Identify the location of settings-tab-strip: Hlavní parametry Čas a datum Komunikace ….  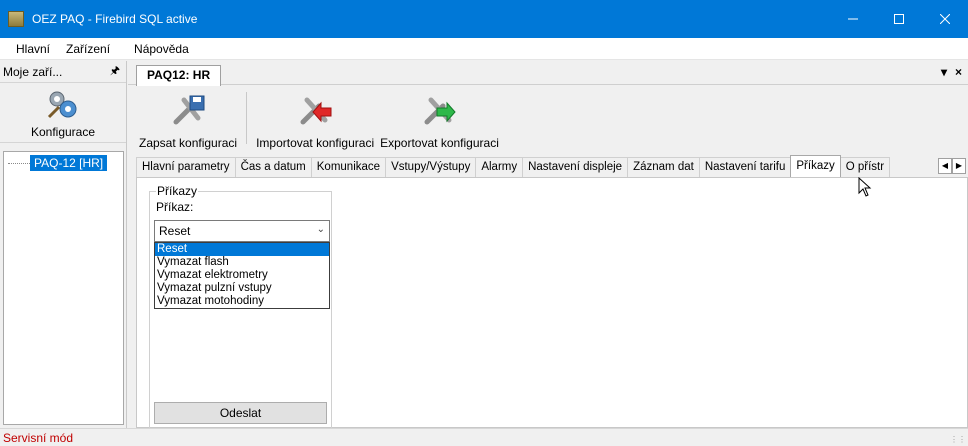
(552, 166).